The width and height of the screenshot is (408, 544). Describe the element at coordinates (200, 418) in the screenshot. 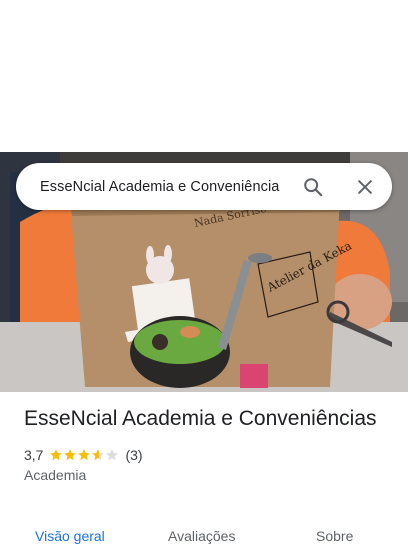

I see `place-title: EsseNcial Academia e Conveniências` at that location.